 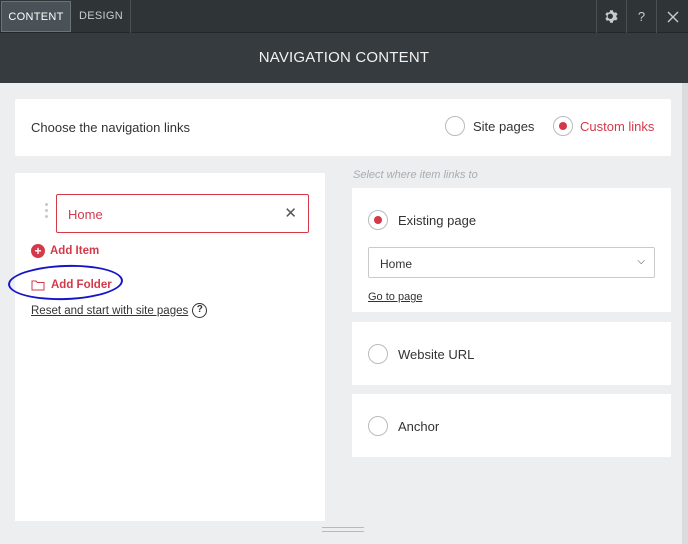 I want to click on list-item: Home ✕, so click(x=182, y=213).